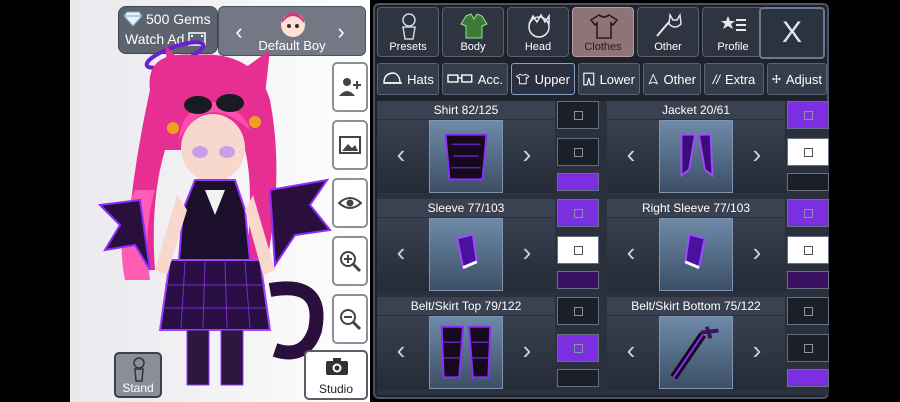 The image size is (900, 402). What do you see at coordinates (669, 24) in the screenshot?
I see `sword-cat-icon` at bounding box center [669, 24].